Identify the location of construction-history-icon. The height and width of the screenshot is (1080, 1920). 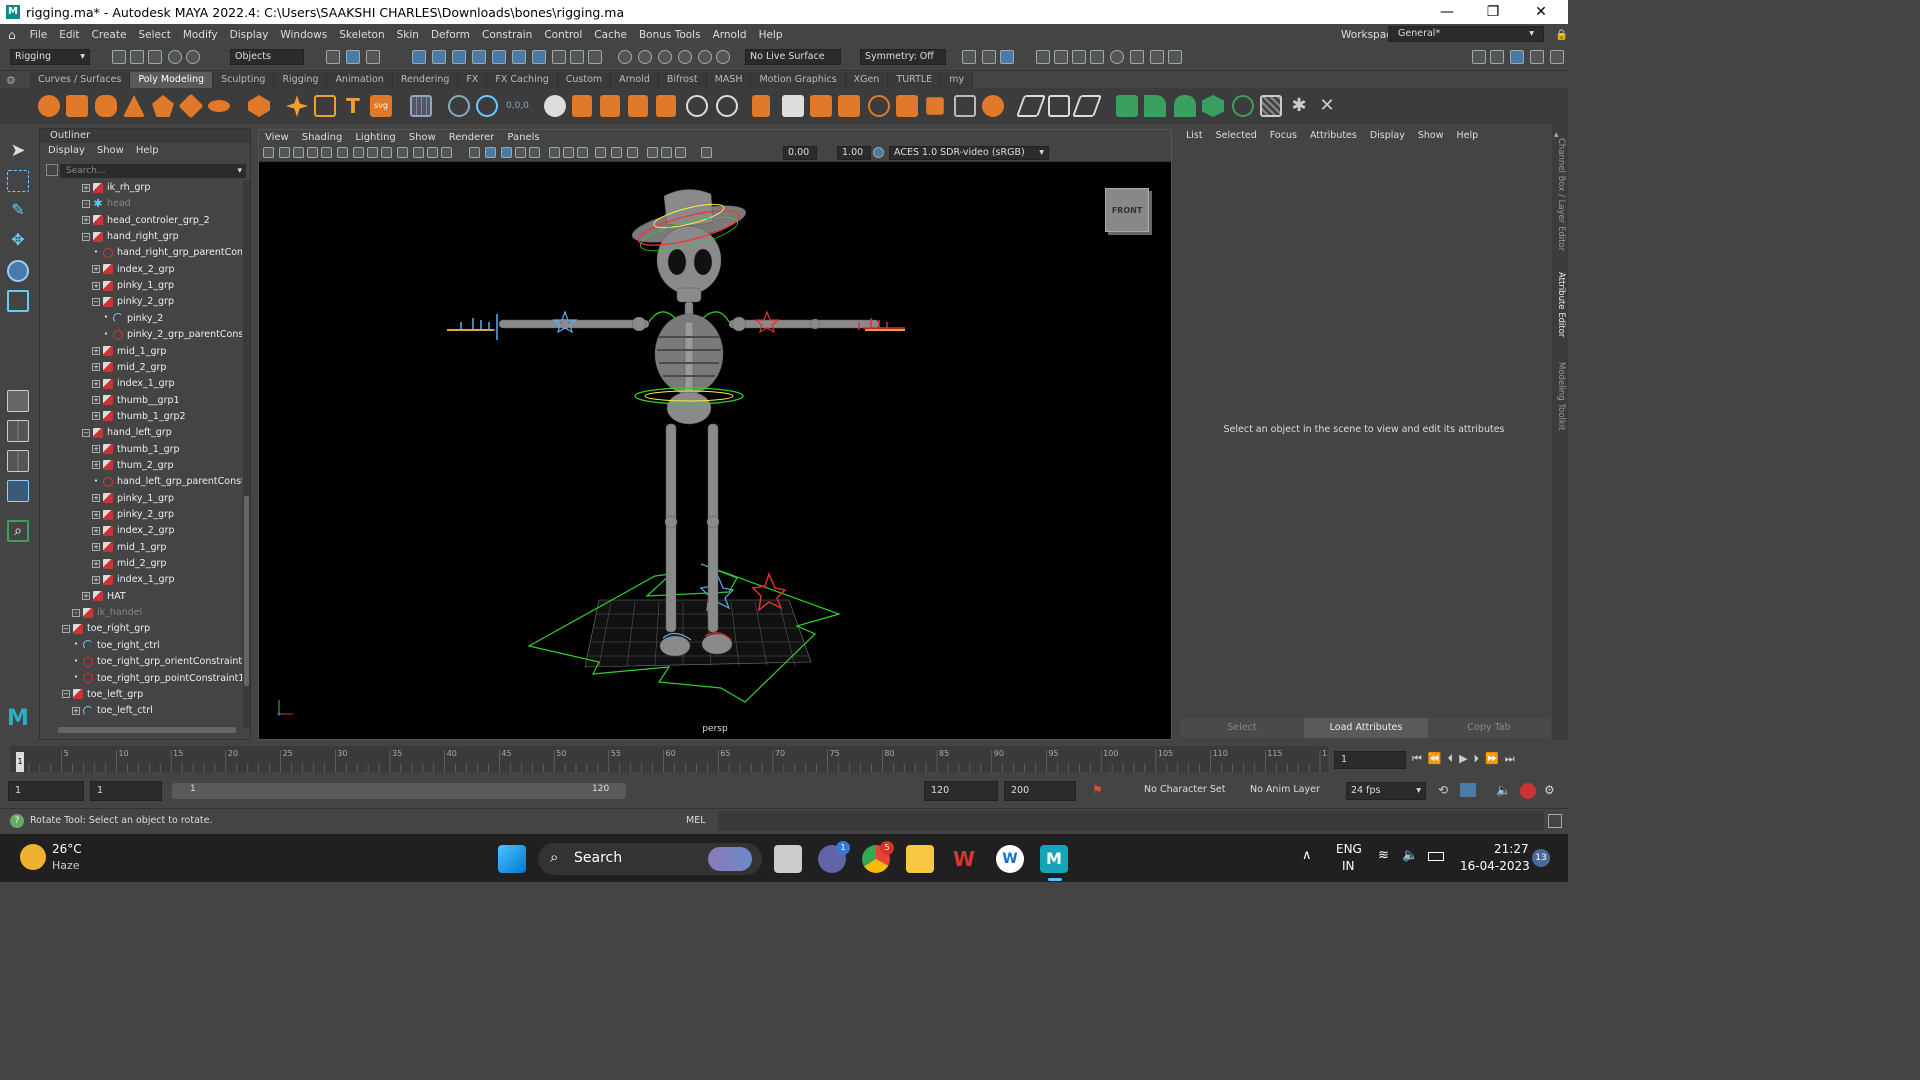
(969, 57).